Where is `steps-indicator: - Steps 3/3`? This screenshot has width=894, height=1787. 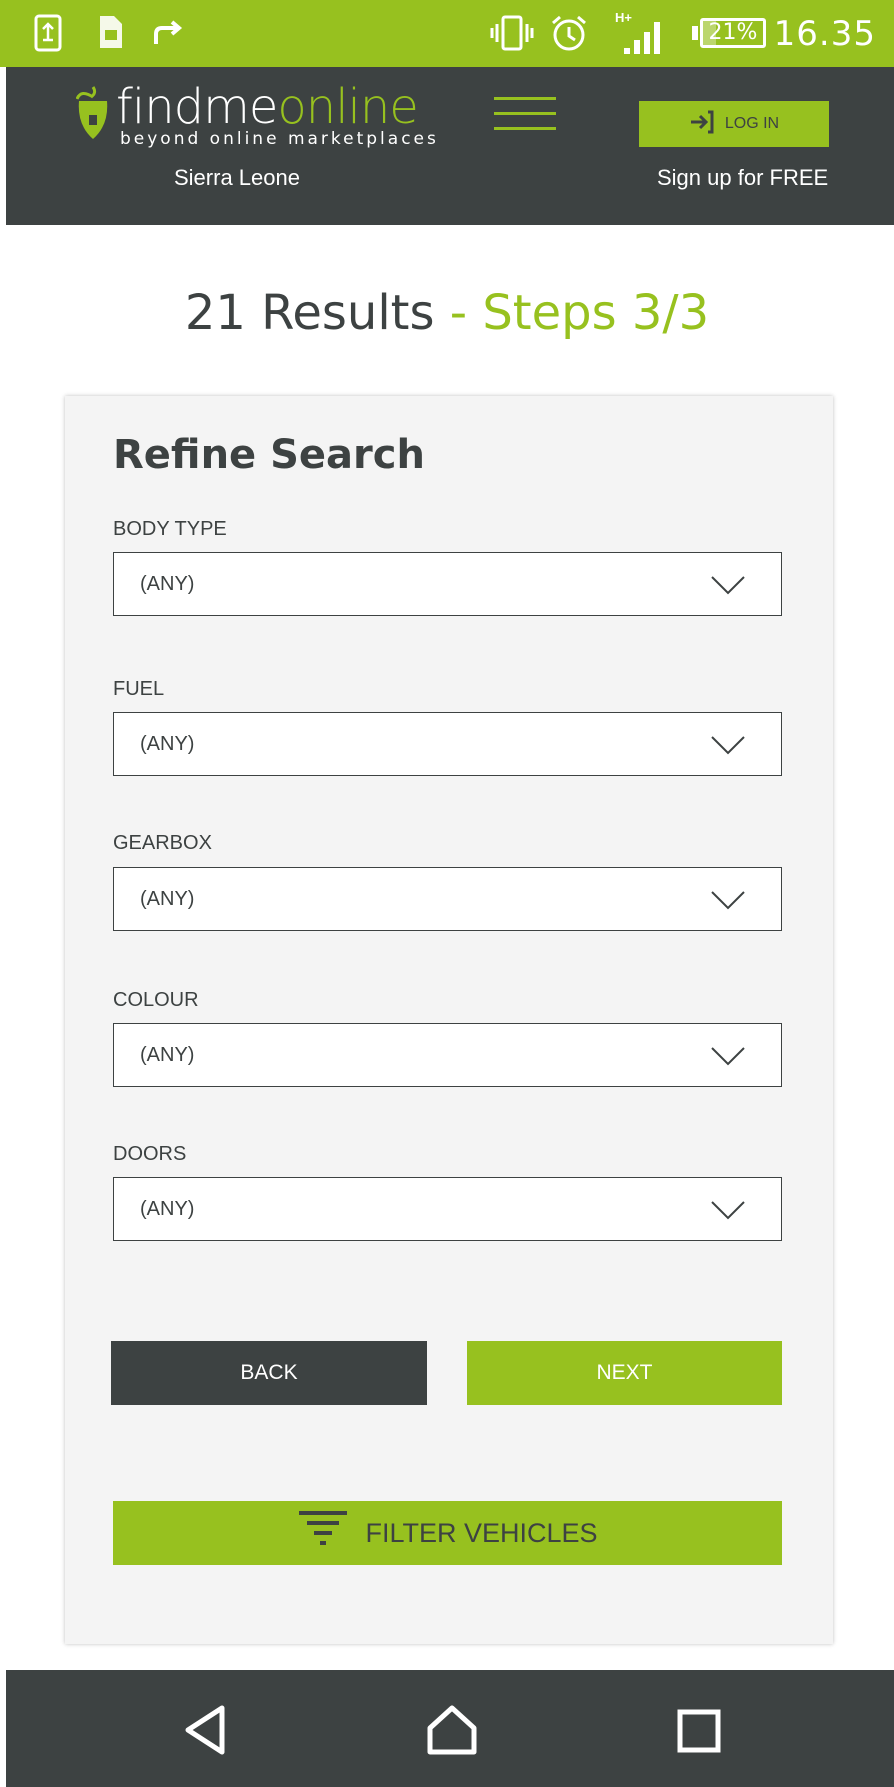 steps-indicator: - Steps 3/3 is located at coordinates (572, 313).